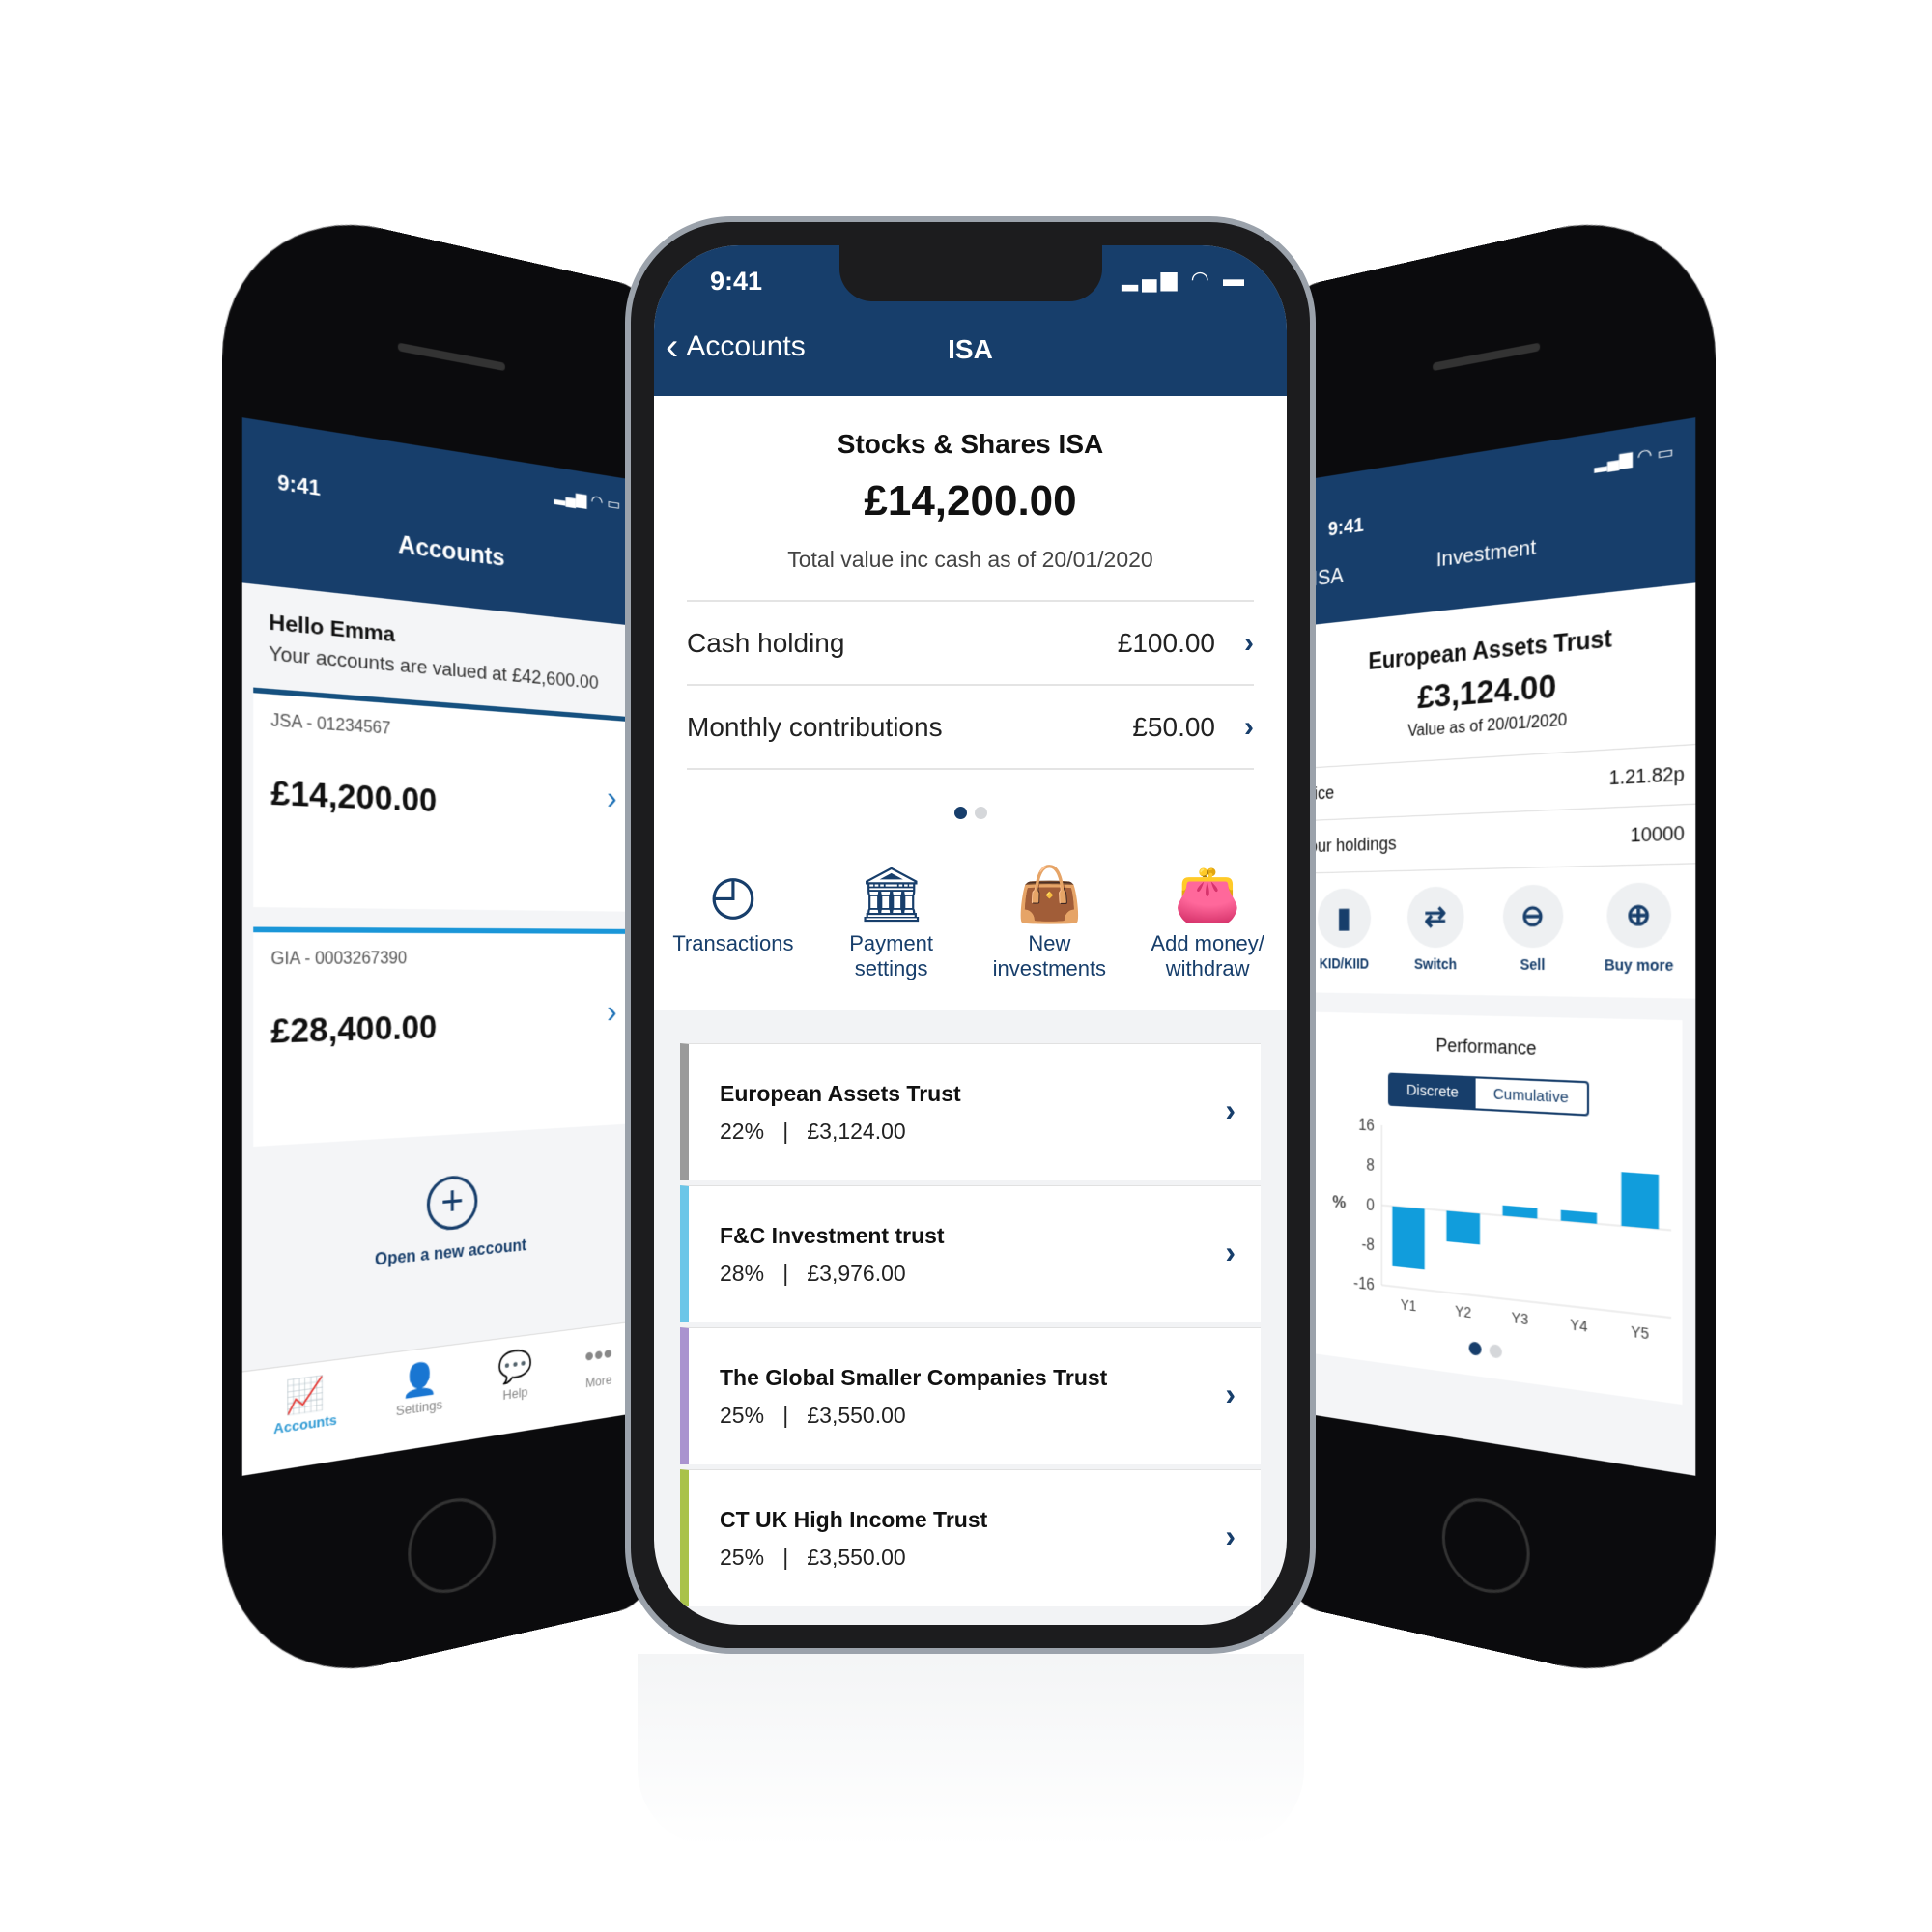 The image size is (1932, 1932). What do you see at coordinates (970, 1111) in the screenshot?
I see `holding-card: European Assets Trust 22% | £3,124.00 ›` at bounding box center [970, 1111].